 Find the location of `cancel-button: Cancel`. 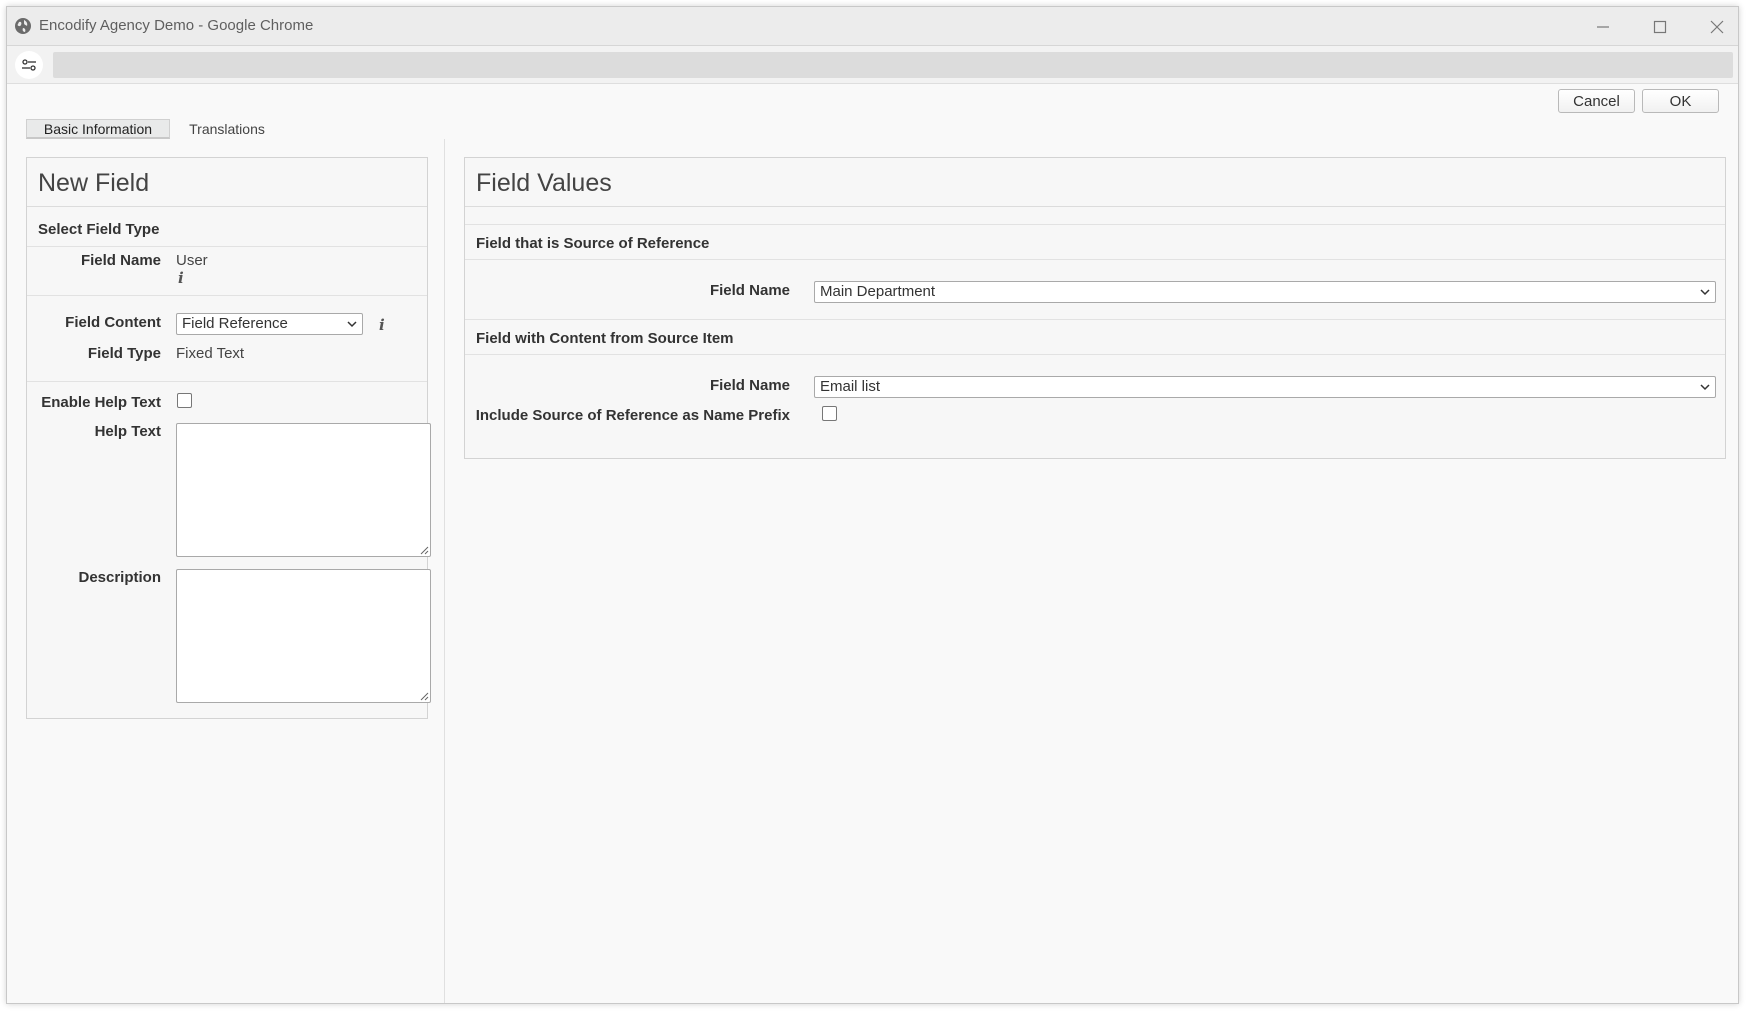

cancel-button: Cancel is located at coordinates (1596, 101).